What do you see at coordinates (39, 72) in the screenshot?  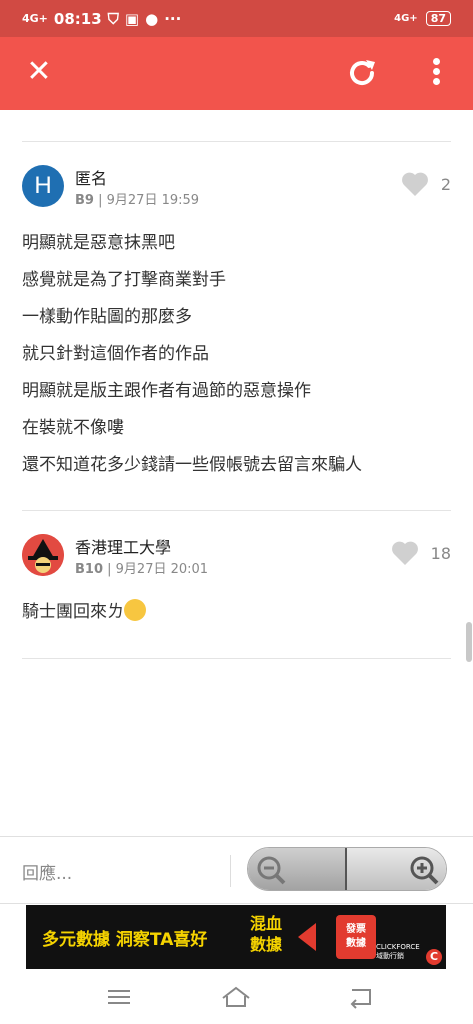 I see `close-icon: ✕` at bounding box center [39, 72].